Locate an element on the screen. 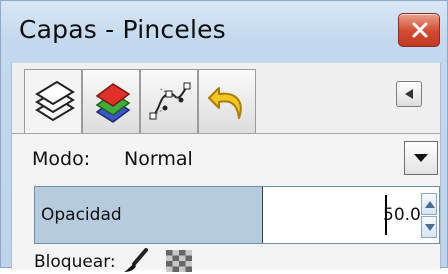 Image resolution: width=448 pixels, height=274 pixels. arrow-down-icon is located at coordinates (430, 227).